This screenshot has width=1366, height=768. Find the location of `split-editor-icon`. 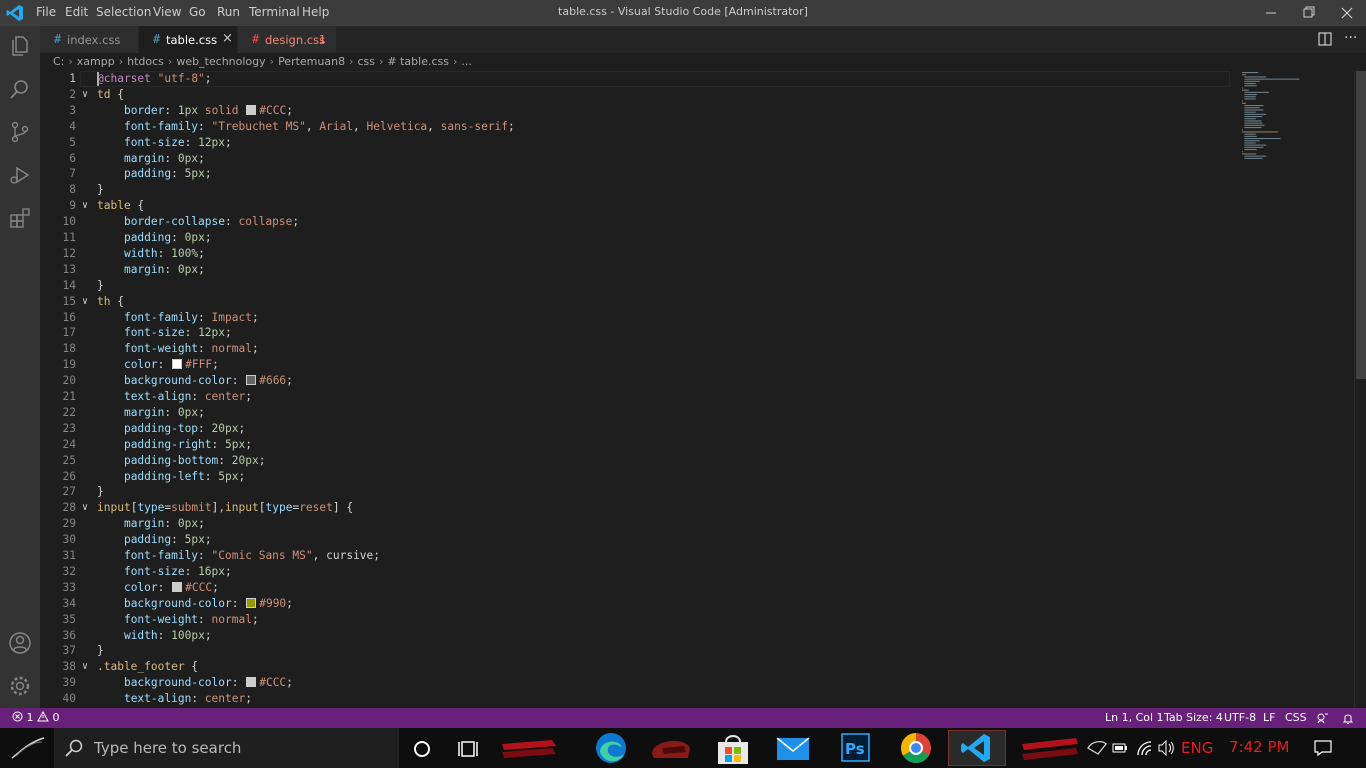

split-editor-icon is located at coordinates (1325, 39).